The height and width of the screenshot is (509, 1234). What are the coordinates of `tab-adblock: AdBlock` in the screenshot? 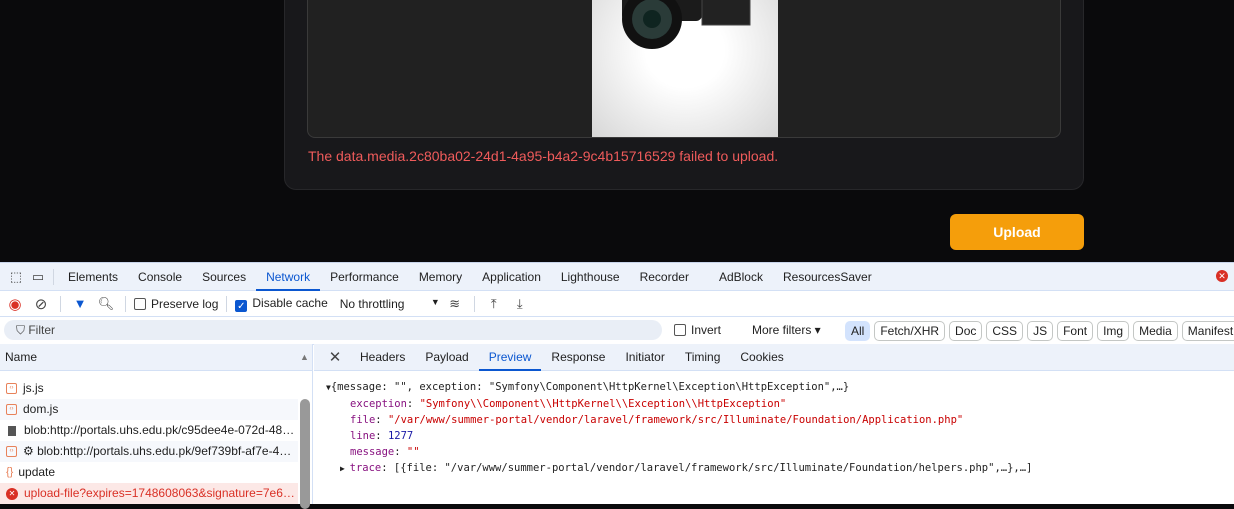 It's located at (741, 277).